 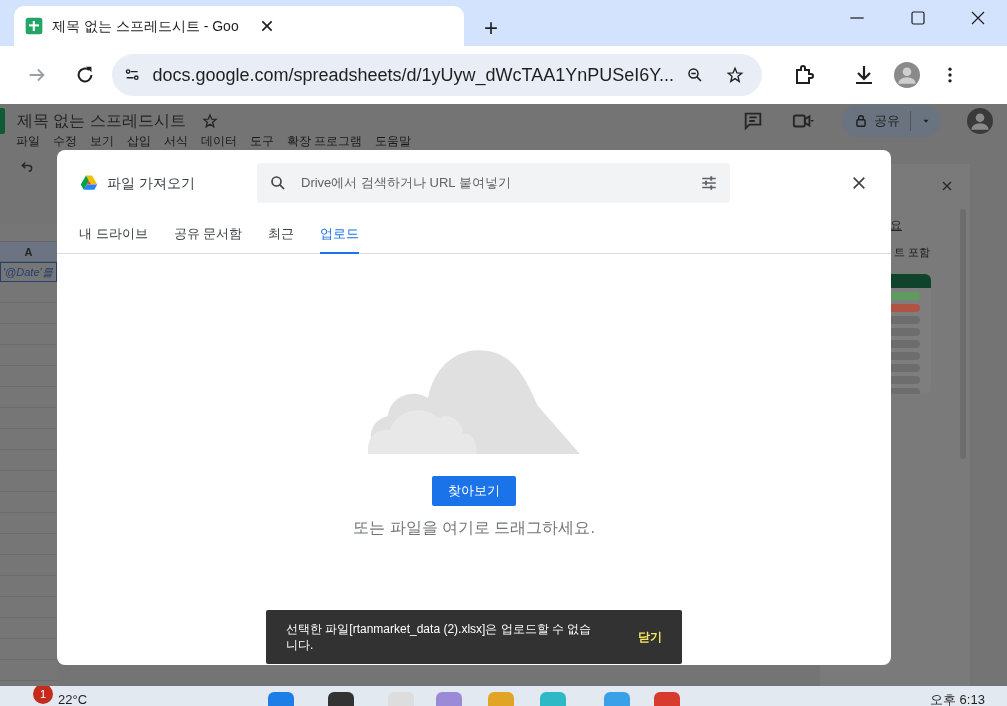 I want to click on share-label: 공유, so click(x=892, y=121).